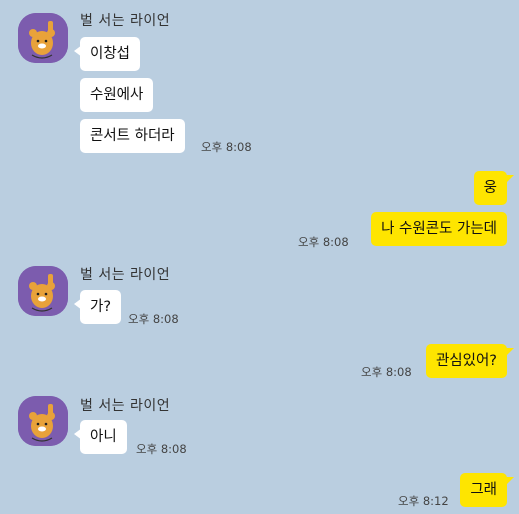  I want to click on message-text: 웅, so click(490, 188).